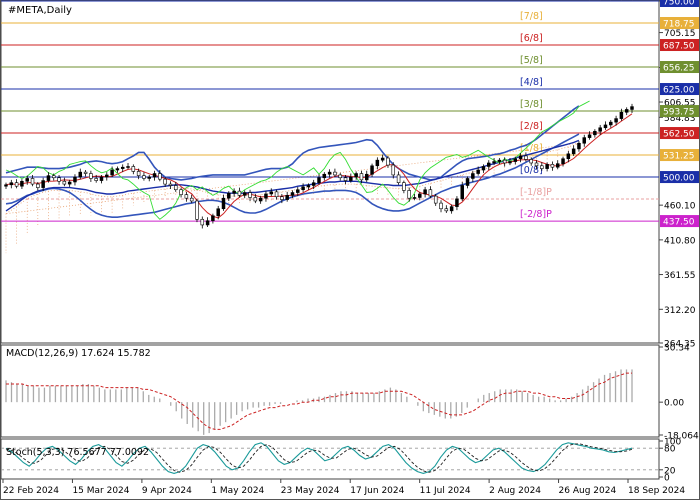 This screenshot has width=700, height=500. What do you see at coordinates (237, 491) in the screenshot?
I see `date-tick-label: 1 May 2024` at bounding box center [237, 491].